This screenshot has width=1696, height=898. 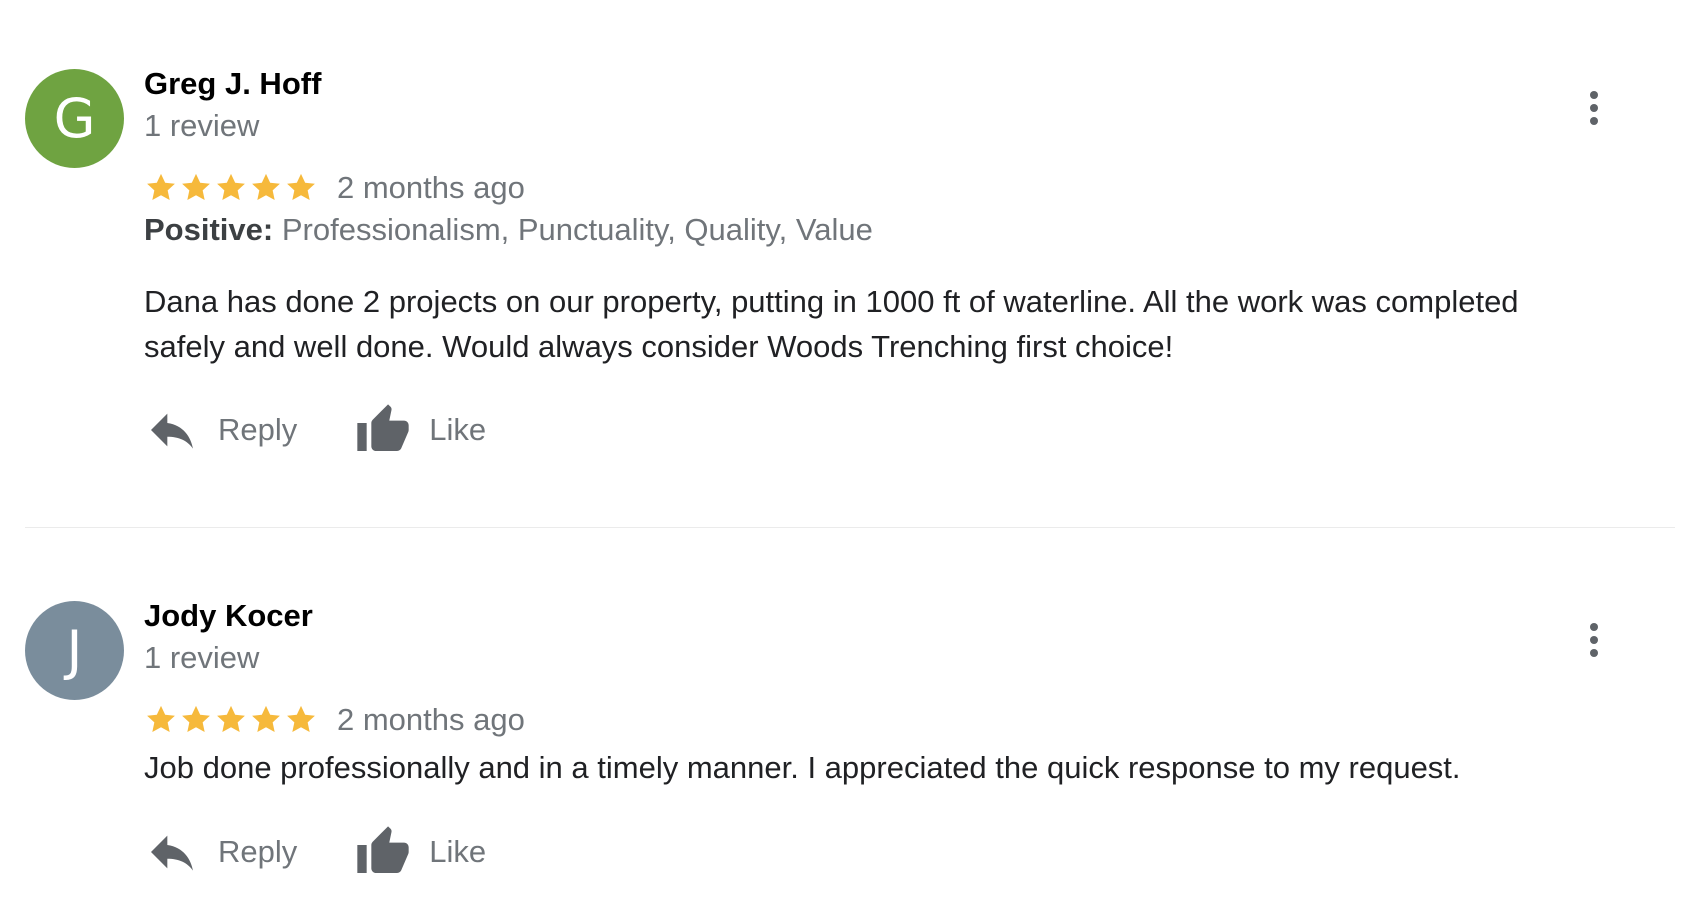 I want to click on avatar: J, so click(x=74, y=650).